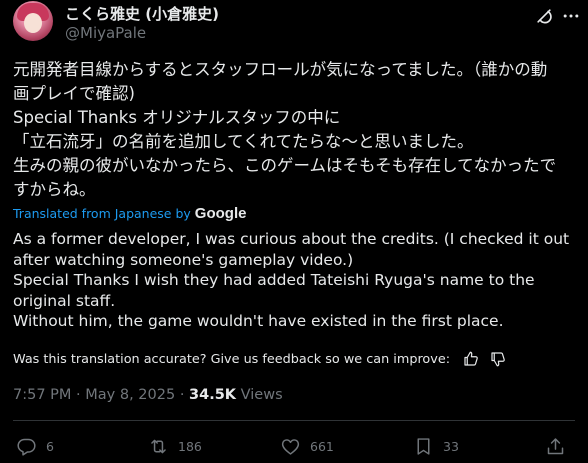  What do you see at coordinates (290, 446) in the screenshot?
I see `like-icon` at bounding box center [290, 446].